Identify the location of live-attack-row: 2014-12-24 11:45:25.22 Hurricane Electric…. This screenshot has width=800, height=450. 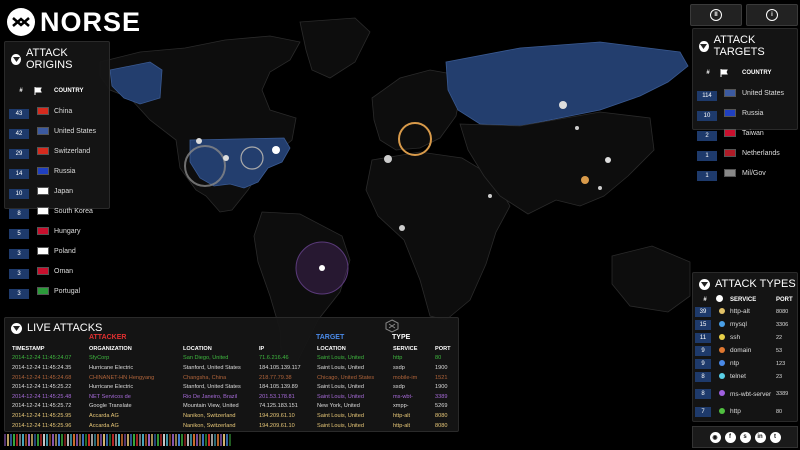
(233, 387).